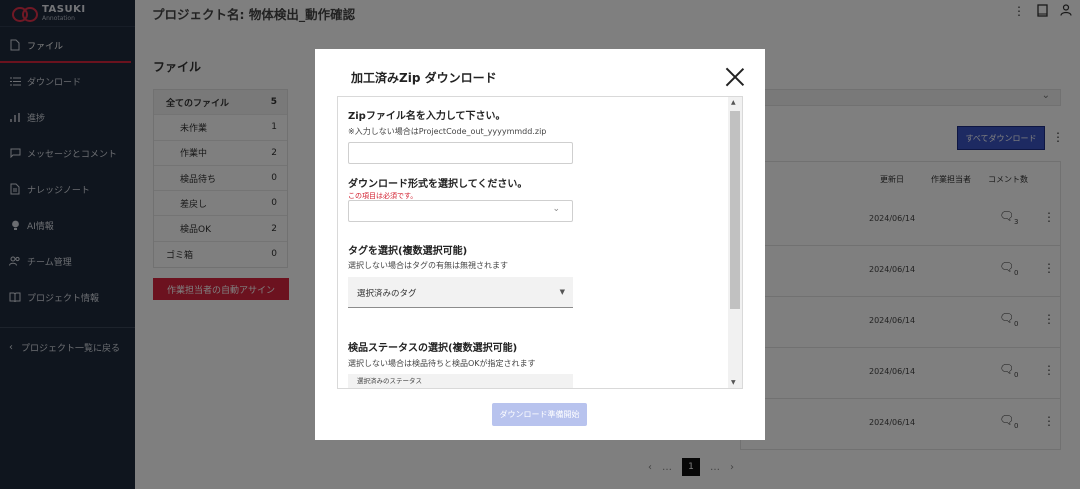  I want to click on chevron-down-icon: ⌄, so click(556, 209).